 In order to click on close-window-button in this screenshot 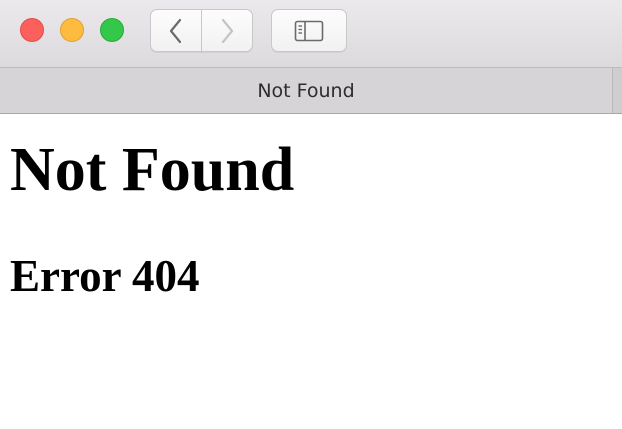, I will do `click(32, 30)`.